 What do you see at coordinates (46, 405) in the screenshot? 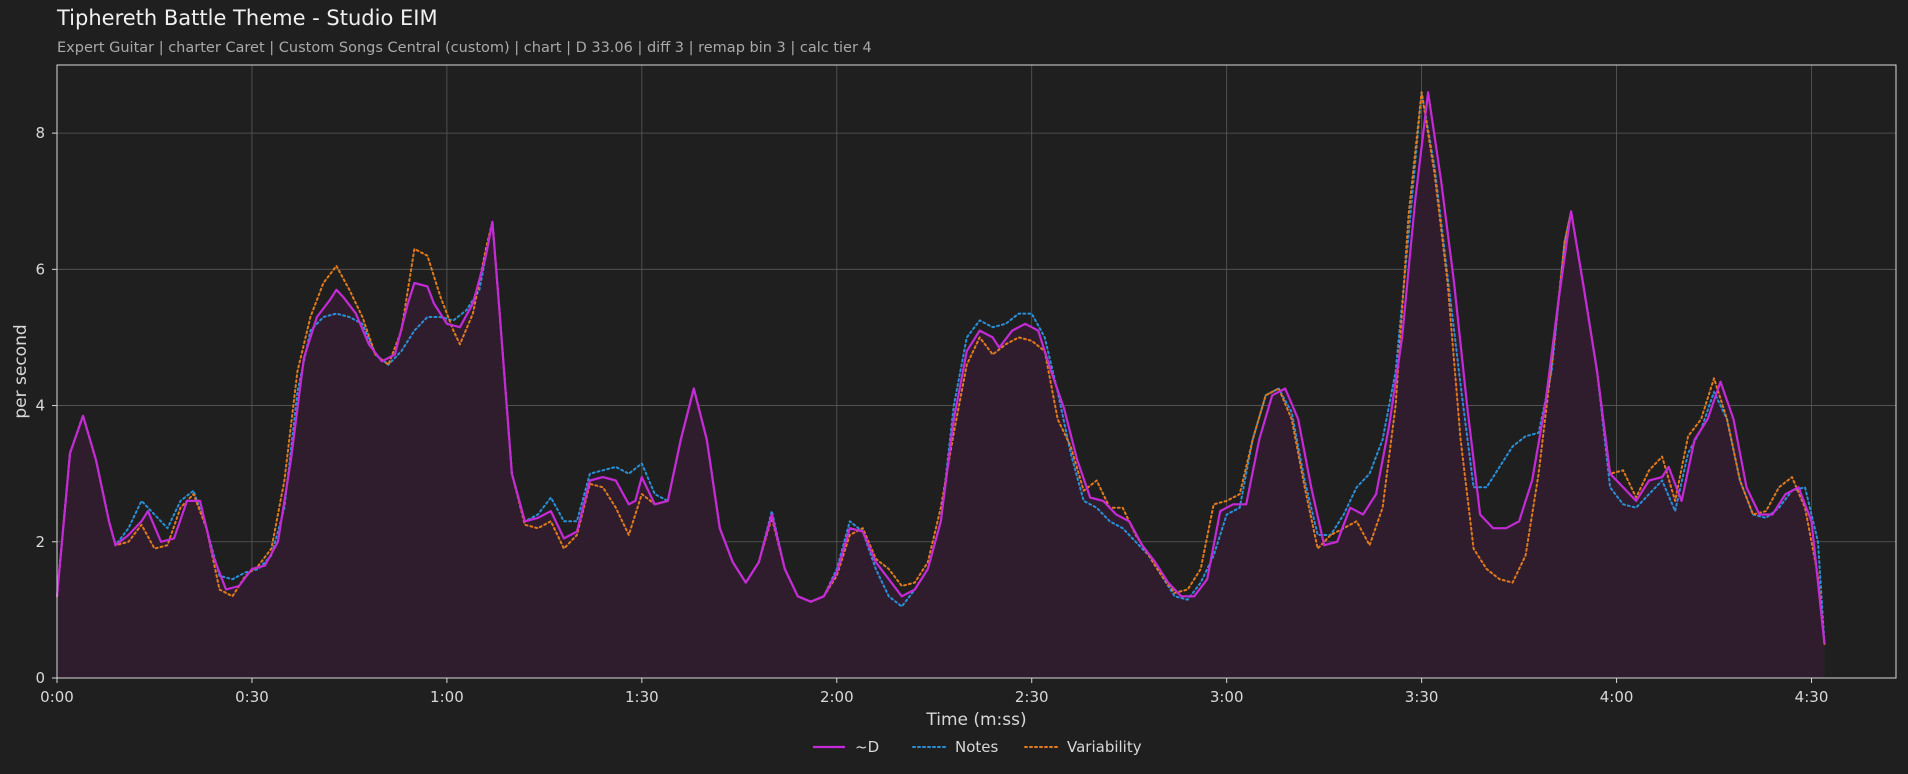
I see `y-axis-ticks: 0 2 4 6 8` at bounding box center [46, 405].